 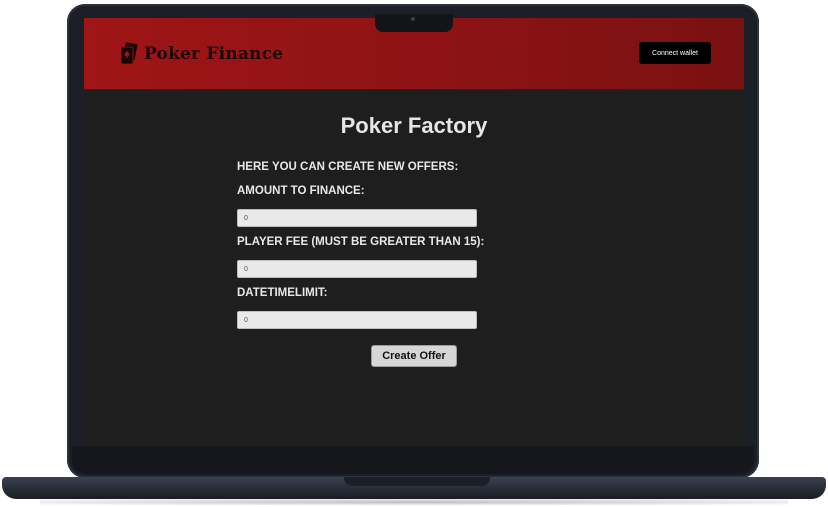 What do you see at coordinates (414, 125) in the screenshot?
I see `page-title: Poker Factory` at bounding box center [414, 125].